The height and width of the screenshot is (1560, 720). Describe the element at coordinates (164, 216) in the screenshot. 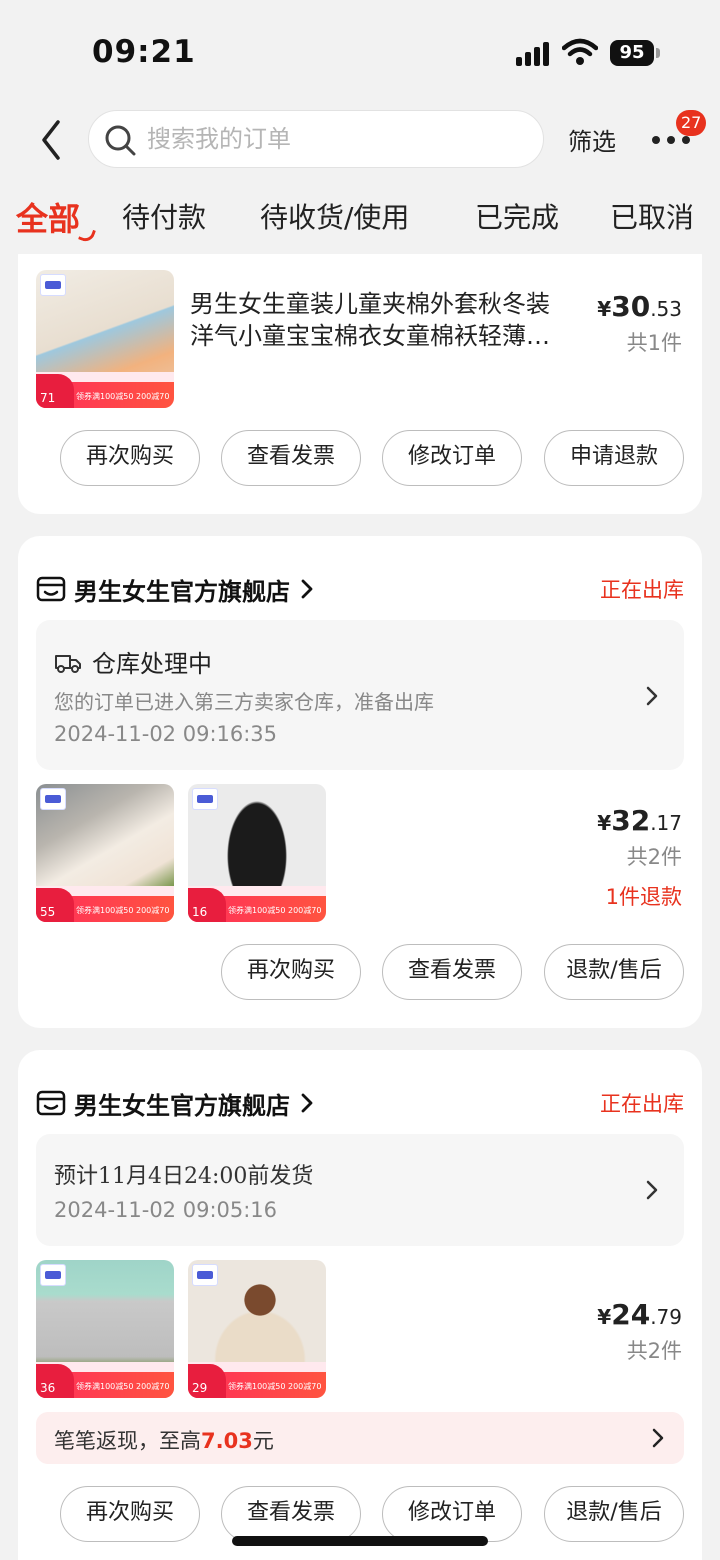

I see `tab-pending-payment: 待付款` at that location.